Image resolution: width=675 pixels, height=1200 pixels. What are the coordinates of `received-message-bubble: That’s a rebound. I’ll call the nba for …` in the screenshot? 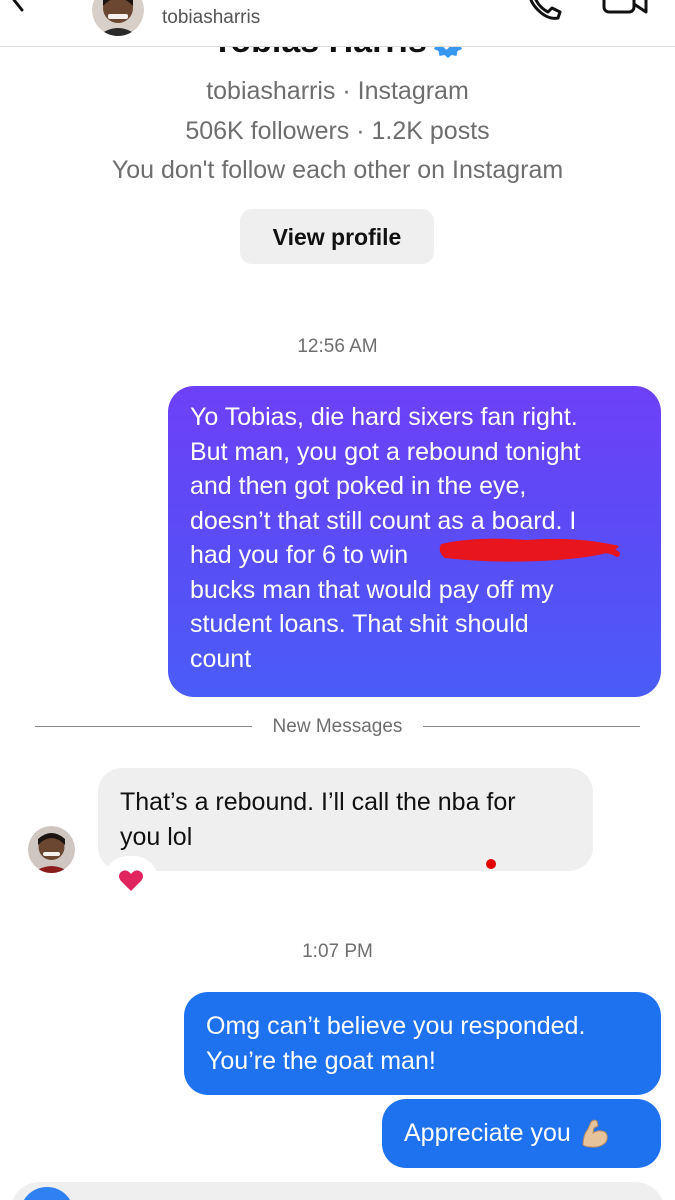 It's located at (345, 819).